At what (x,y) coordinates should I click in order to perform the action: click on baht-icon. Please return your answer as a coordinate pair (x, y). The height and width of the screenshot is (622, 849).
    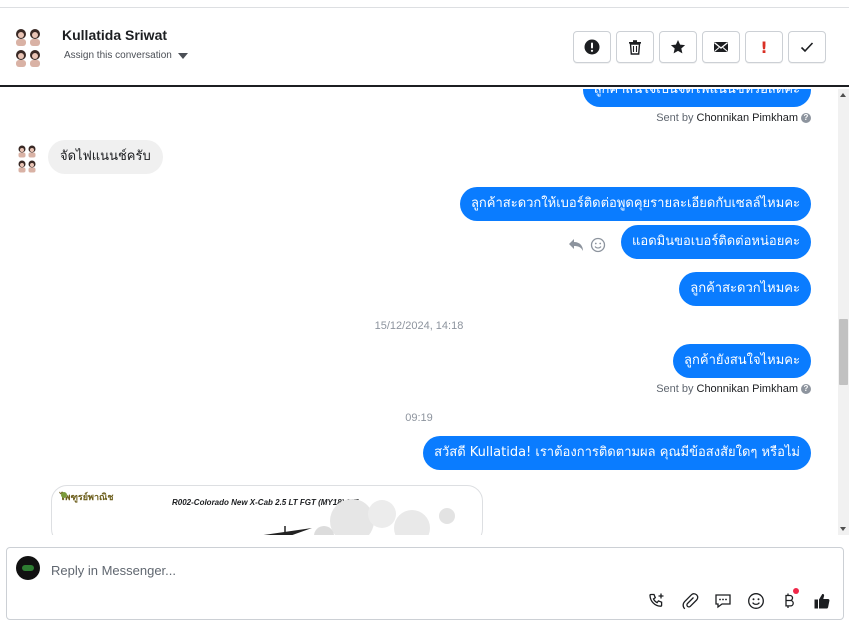
    Looking at the image, I should click on (789, 600).